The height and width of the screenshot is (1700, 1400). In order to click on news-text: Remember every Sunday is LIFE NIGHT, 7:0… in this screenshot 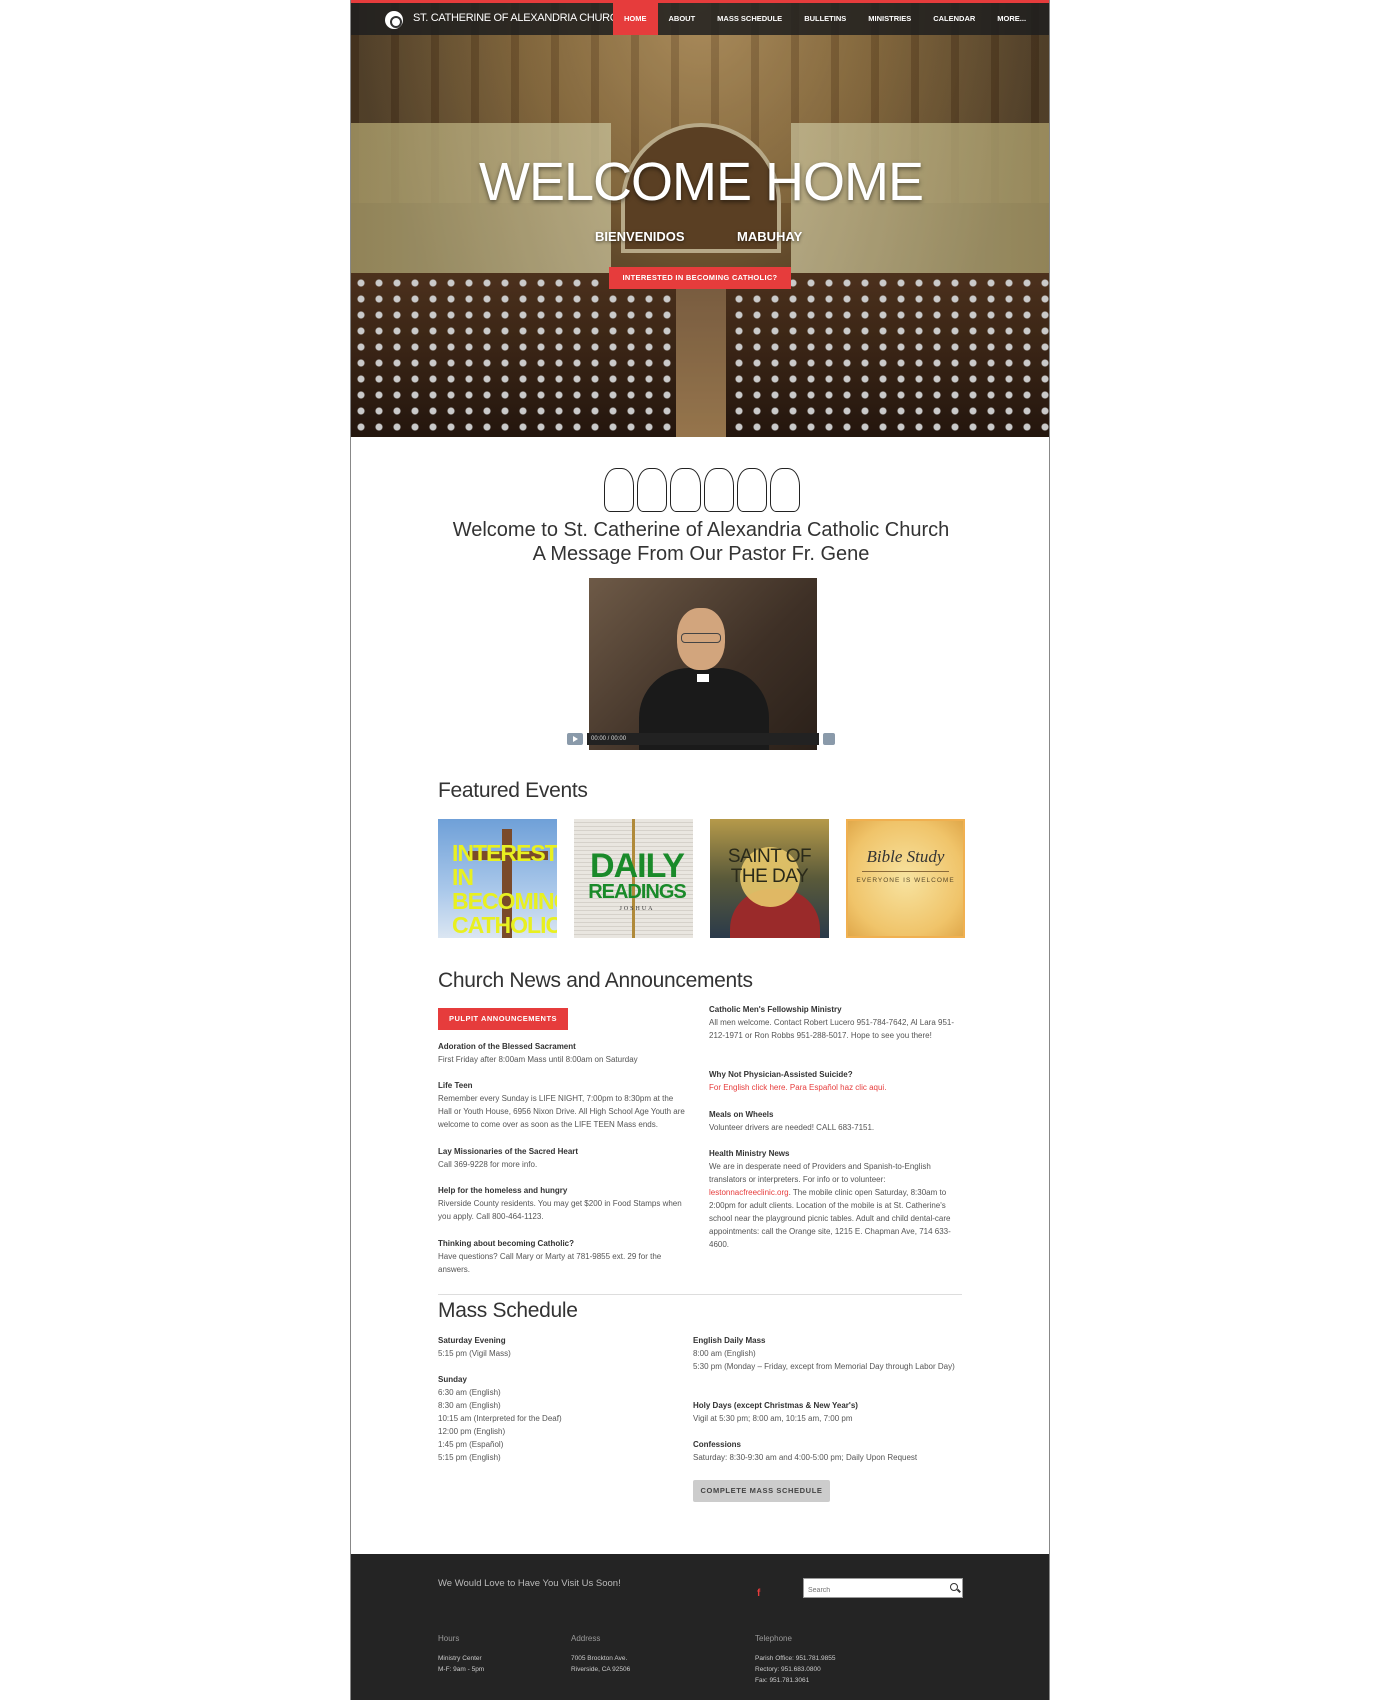, I will do `click(561, 1111)`.